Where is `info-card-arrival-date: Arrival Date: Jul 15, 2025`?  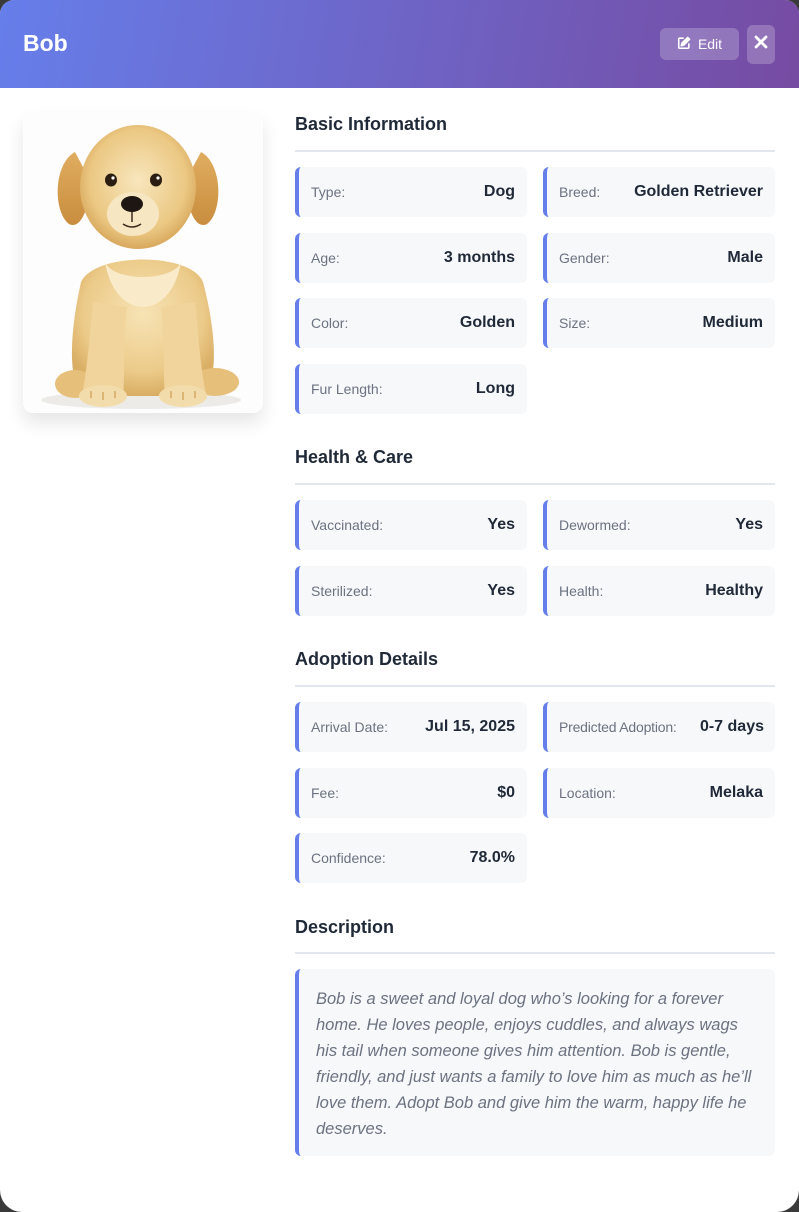 info-card-arrival-date: Arrival Date: Jul 15, 2025 is located at coordinates (411, 727).